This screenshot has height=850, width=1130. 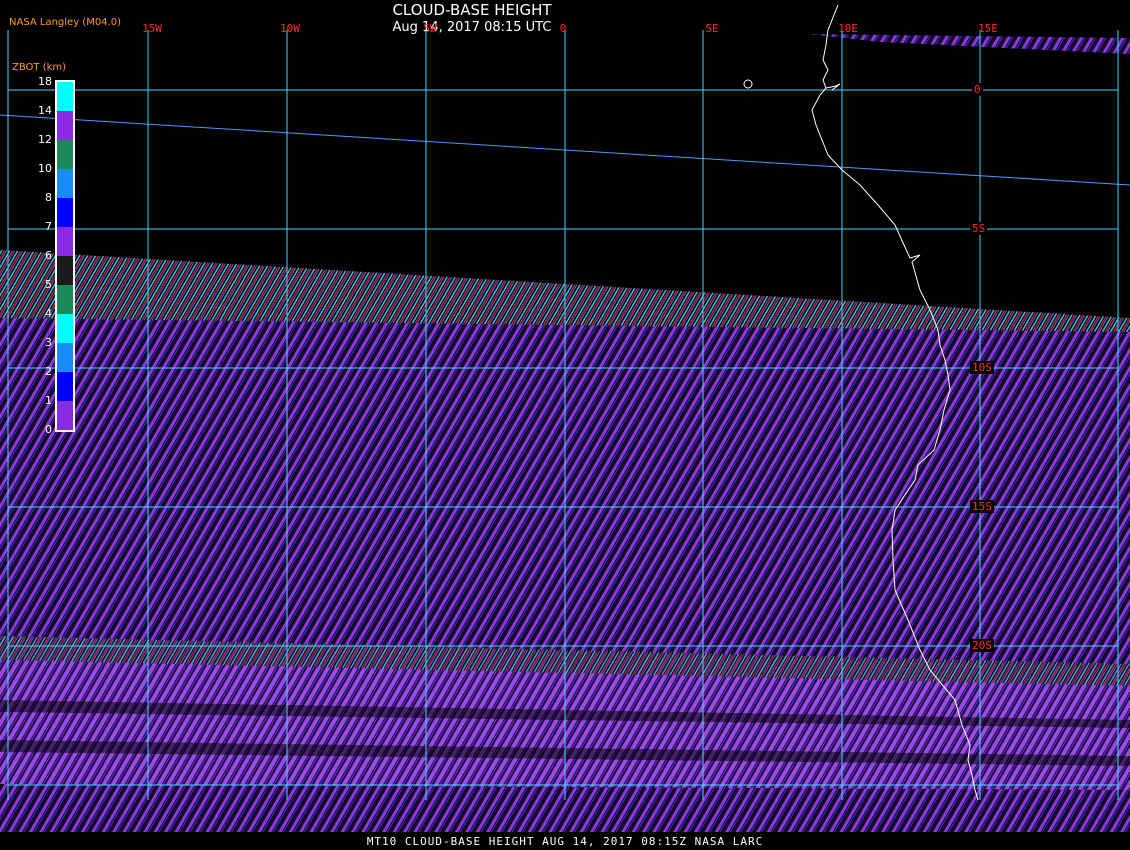 What do you see at coordinates (848, 28) in the screenshot?
I see `lon-label: 10E` at bounding box center [848, 28].